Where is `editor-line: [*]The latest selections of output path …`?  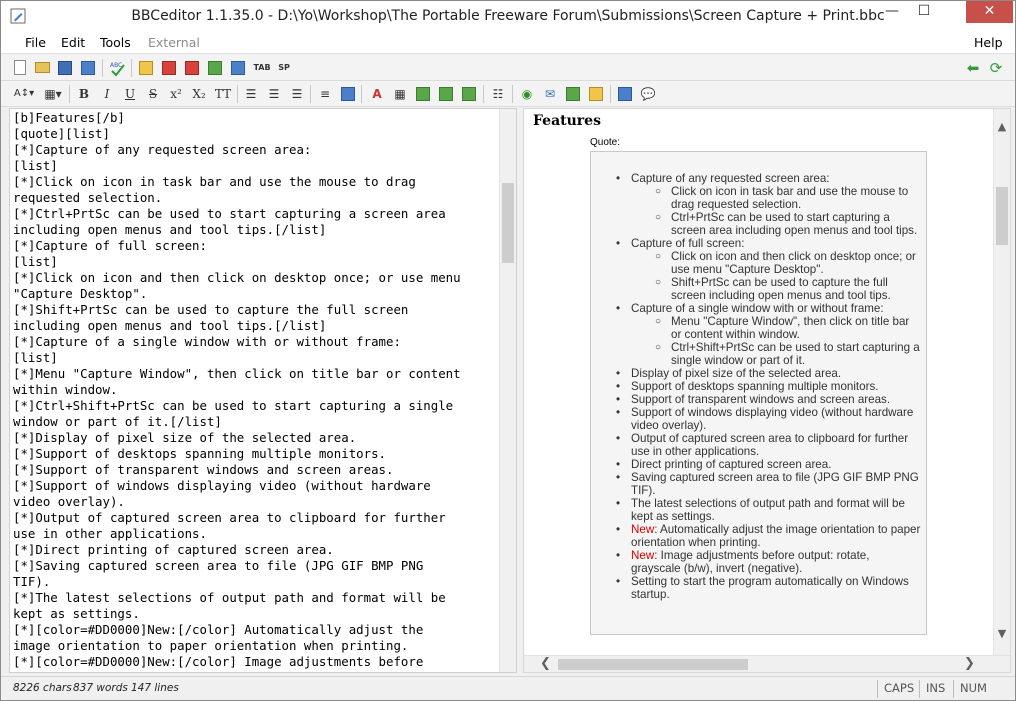 editor-line: [*]The latest selections of output path … is located at coordinates (257, 598).